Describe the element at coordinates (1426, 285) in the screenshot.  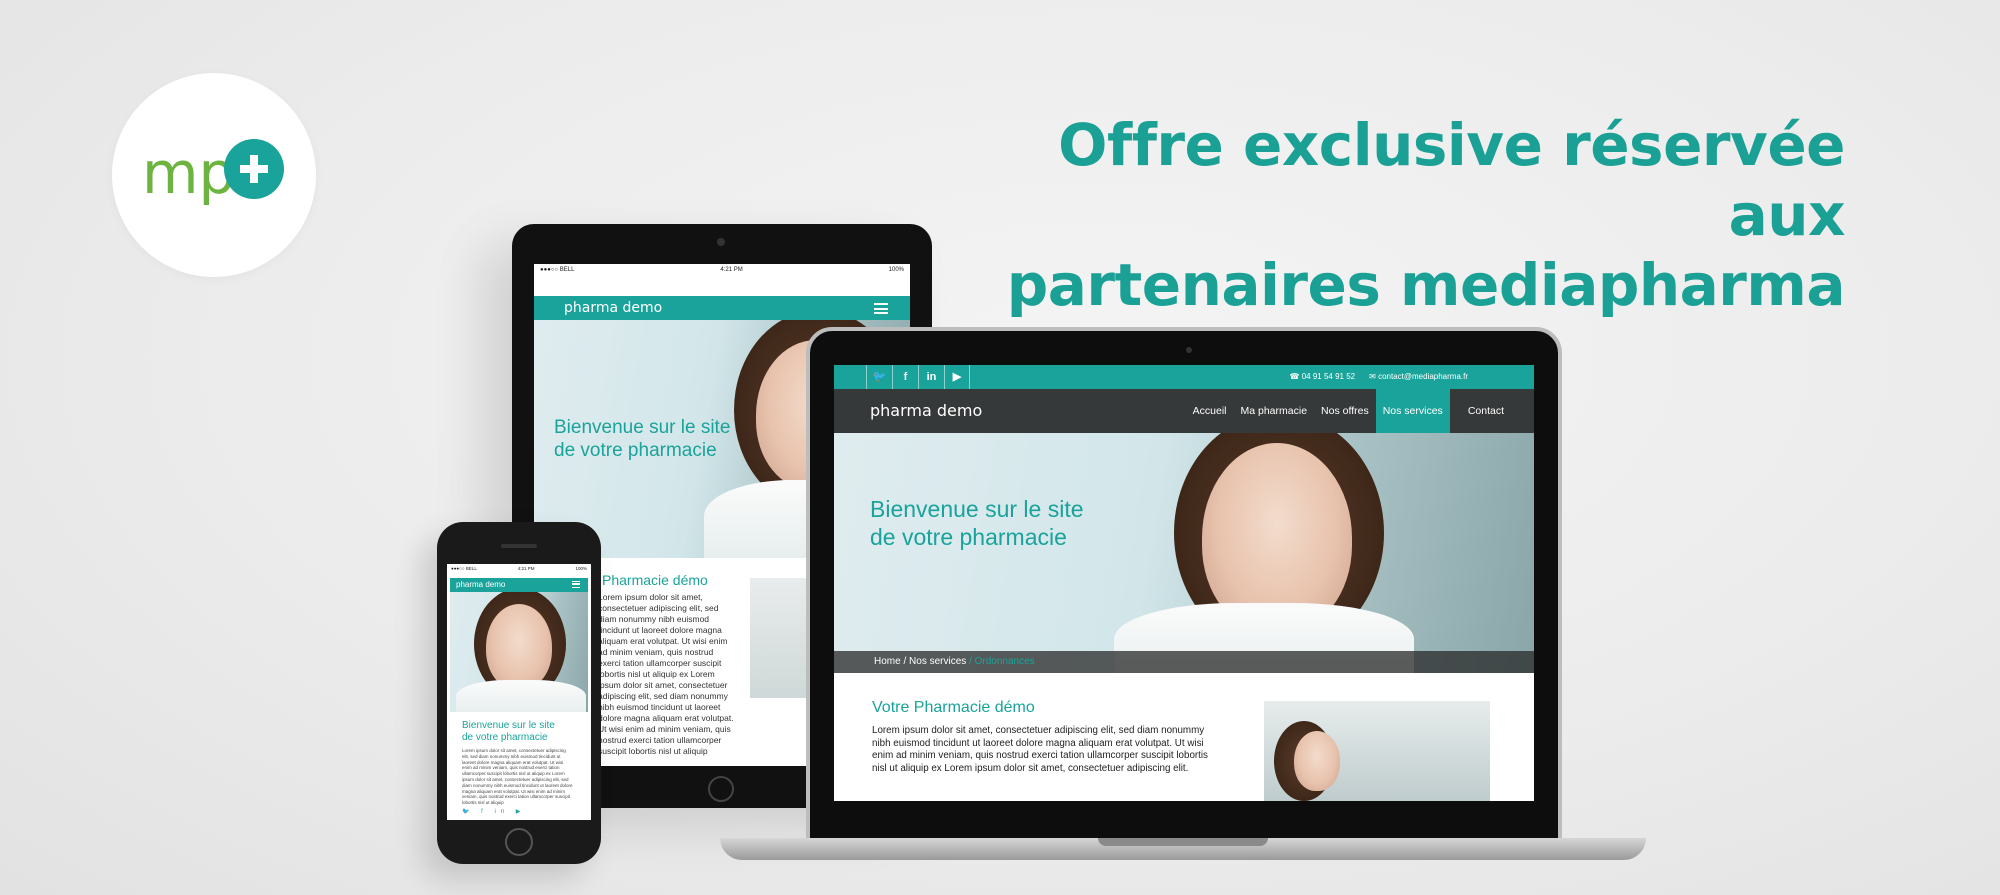
I see `headline-line-2: partenaires mediapharma` at that location.